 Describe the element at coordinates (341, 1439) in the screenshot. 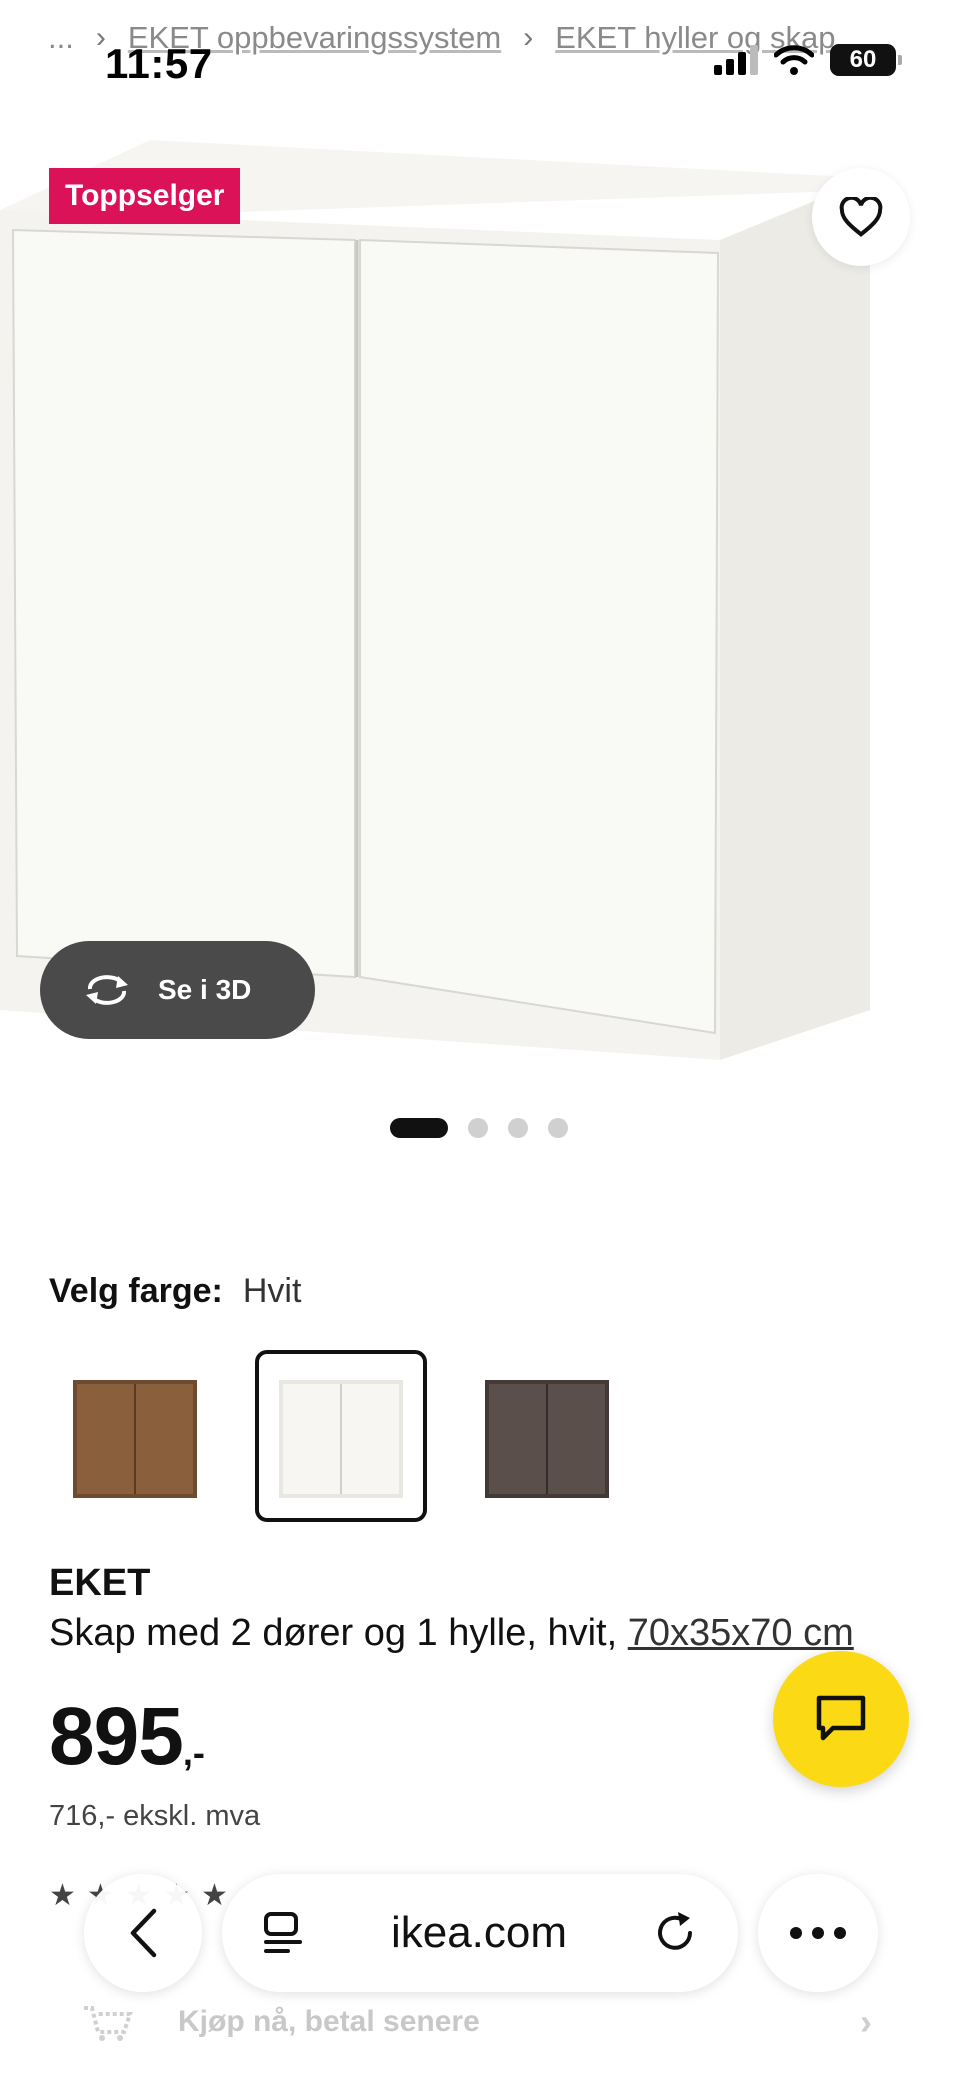

I see `cabinet-thumbnail-white` at that location.